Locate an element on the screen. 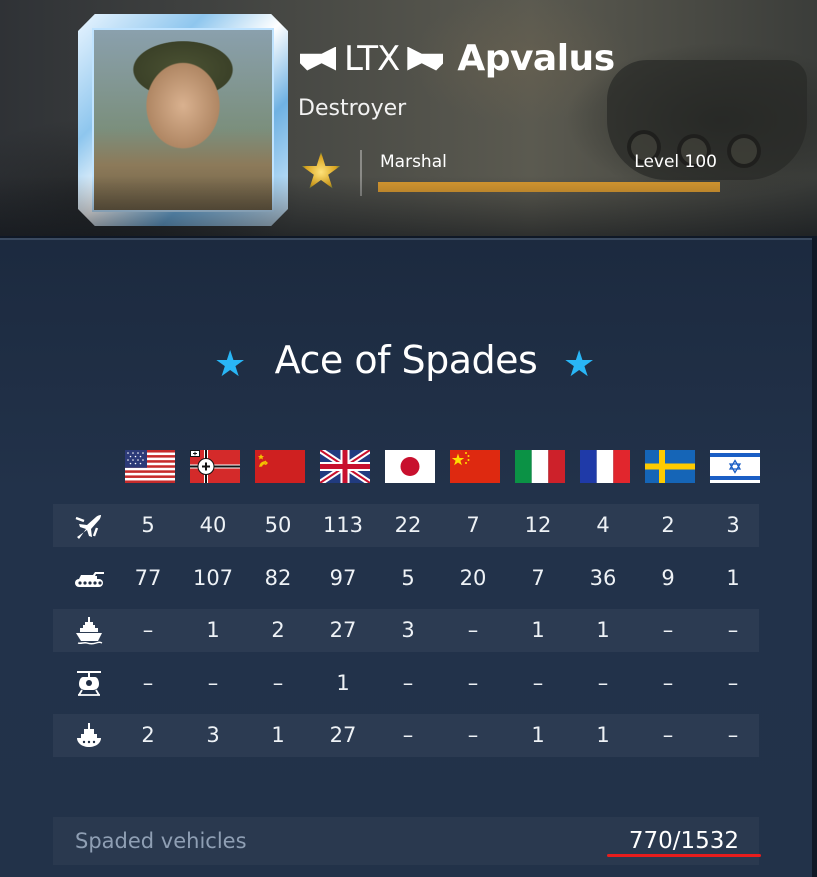 This screenshot has width=817, height=877. table-row-helicopters: – – – 1 – – – – – – is located at coordinates (406, 683).